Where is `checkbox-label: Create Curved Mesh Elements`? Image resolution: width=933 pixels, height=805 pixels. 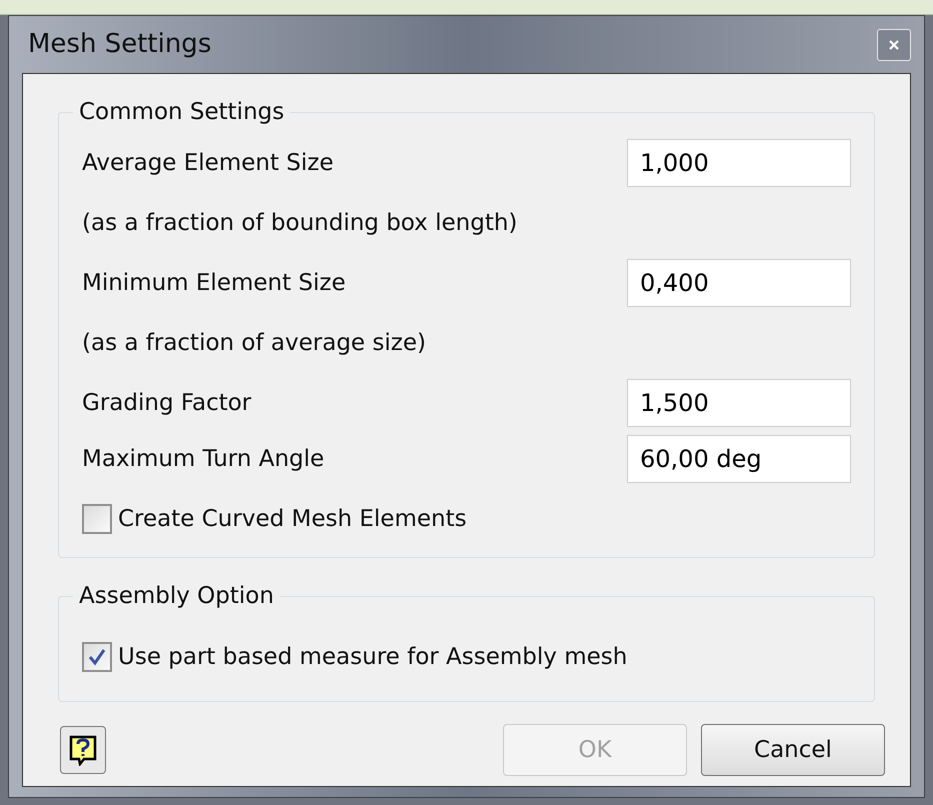
checkbox-label: Create Curved Mesh Elements is located at coordinates (292, 519).